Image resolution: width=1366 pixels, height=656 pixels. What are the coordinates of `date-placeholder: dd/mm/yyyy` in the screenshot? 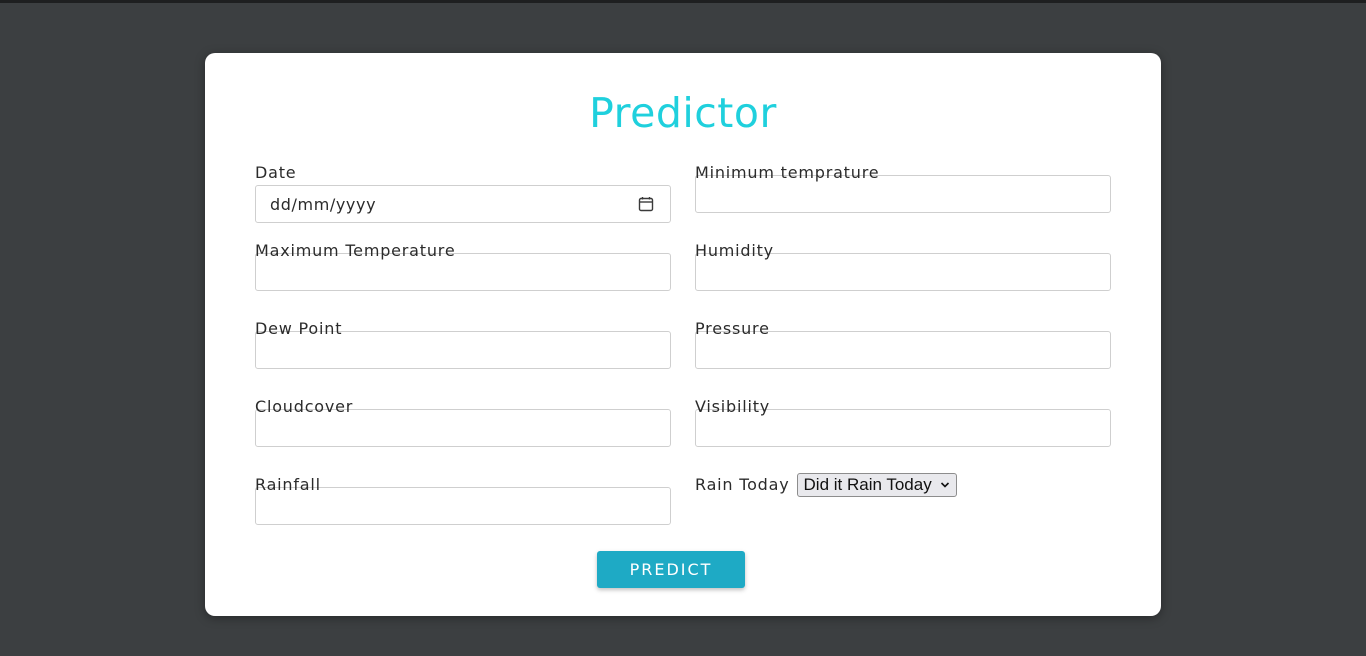 It's located at (323, 204).